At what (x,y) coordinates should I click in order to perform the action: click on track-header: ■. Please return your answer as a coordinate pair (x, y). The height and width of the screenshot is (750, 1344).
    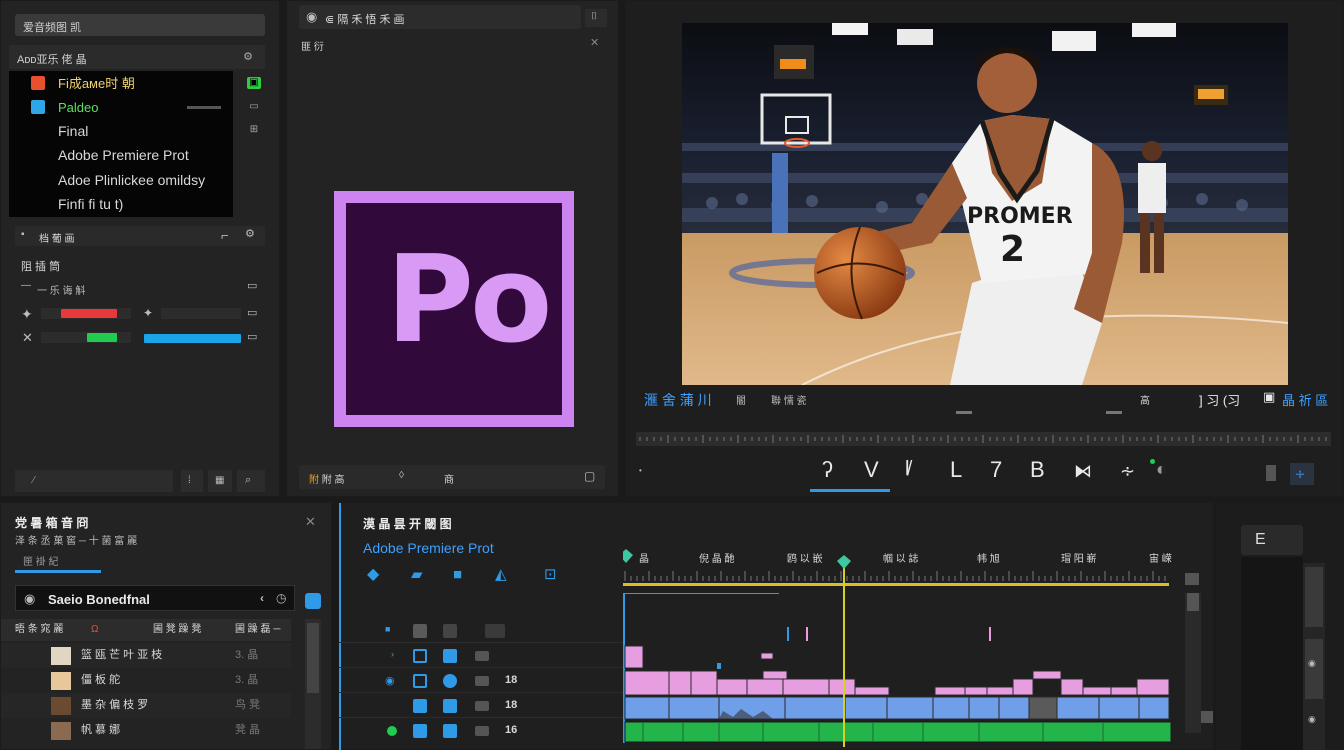
    Looking at the image, I should click on (481, 631).